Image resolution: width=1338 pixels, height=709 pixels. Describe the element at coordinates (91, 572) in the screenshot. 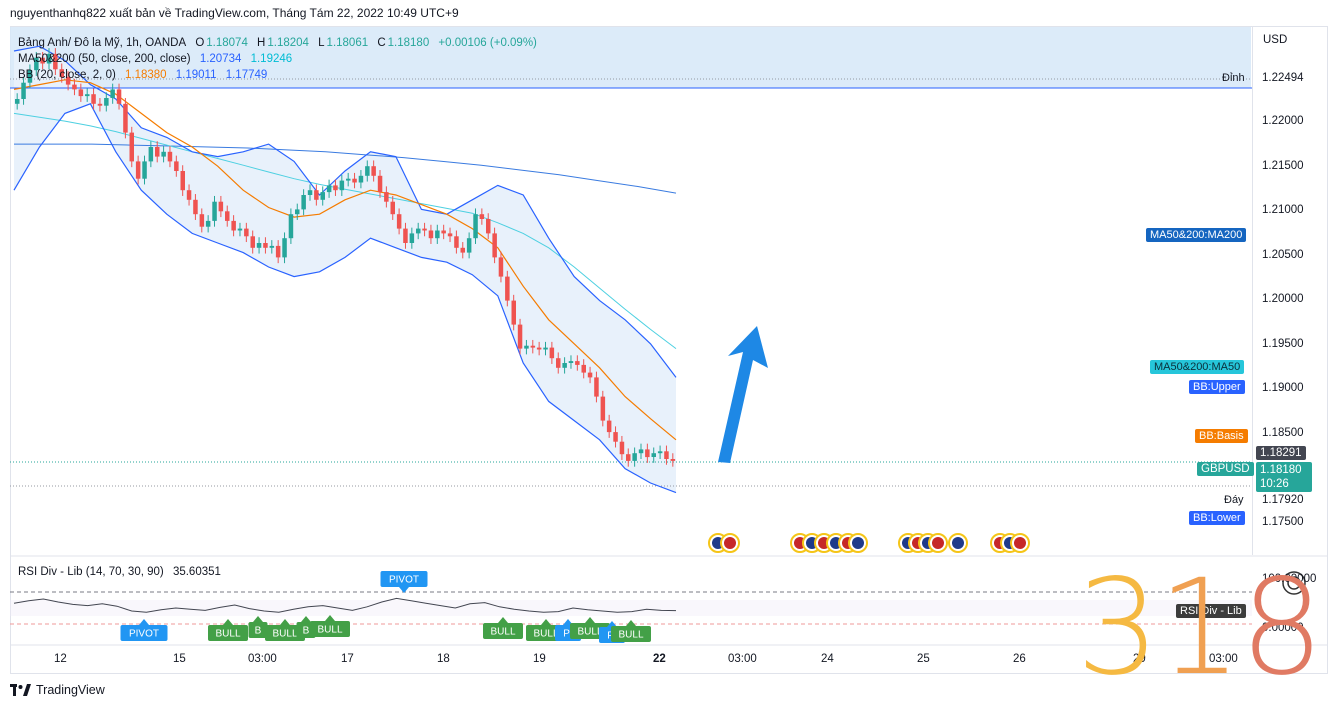

I see `rsi-title: RSI Div - Lib (14, 70, 30, 90)` at that location.